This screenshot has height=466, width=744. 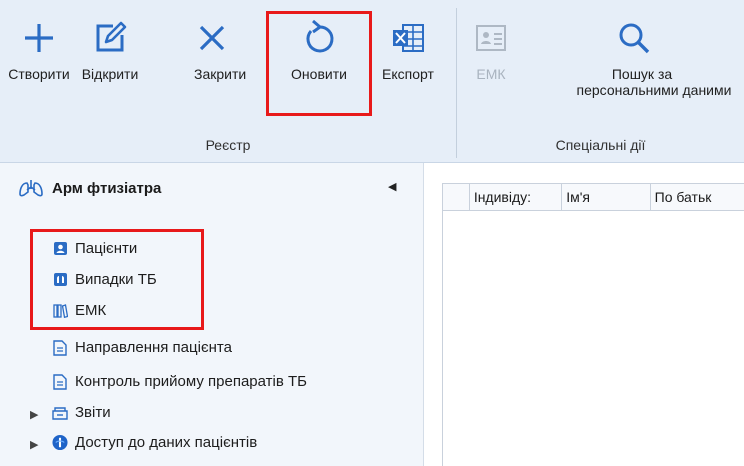 I want to click on column-header-individual: Індивіду:, so click(x=516, y=197).